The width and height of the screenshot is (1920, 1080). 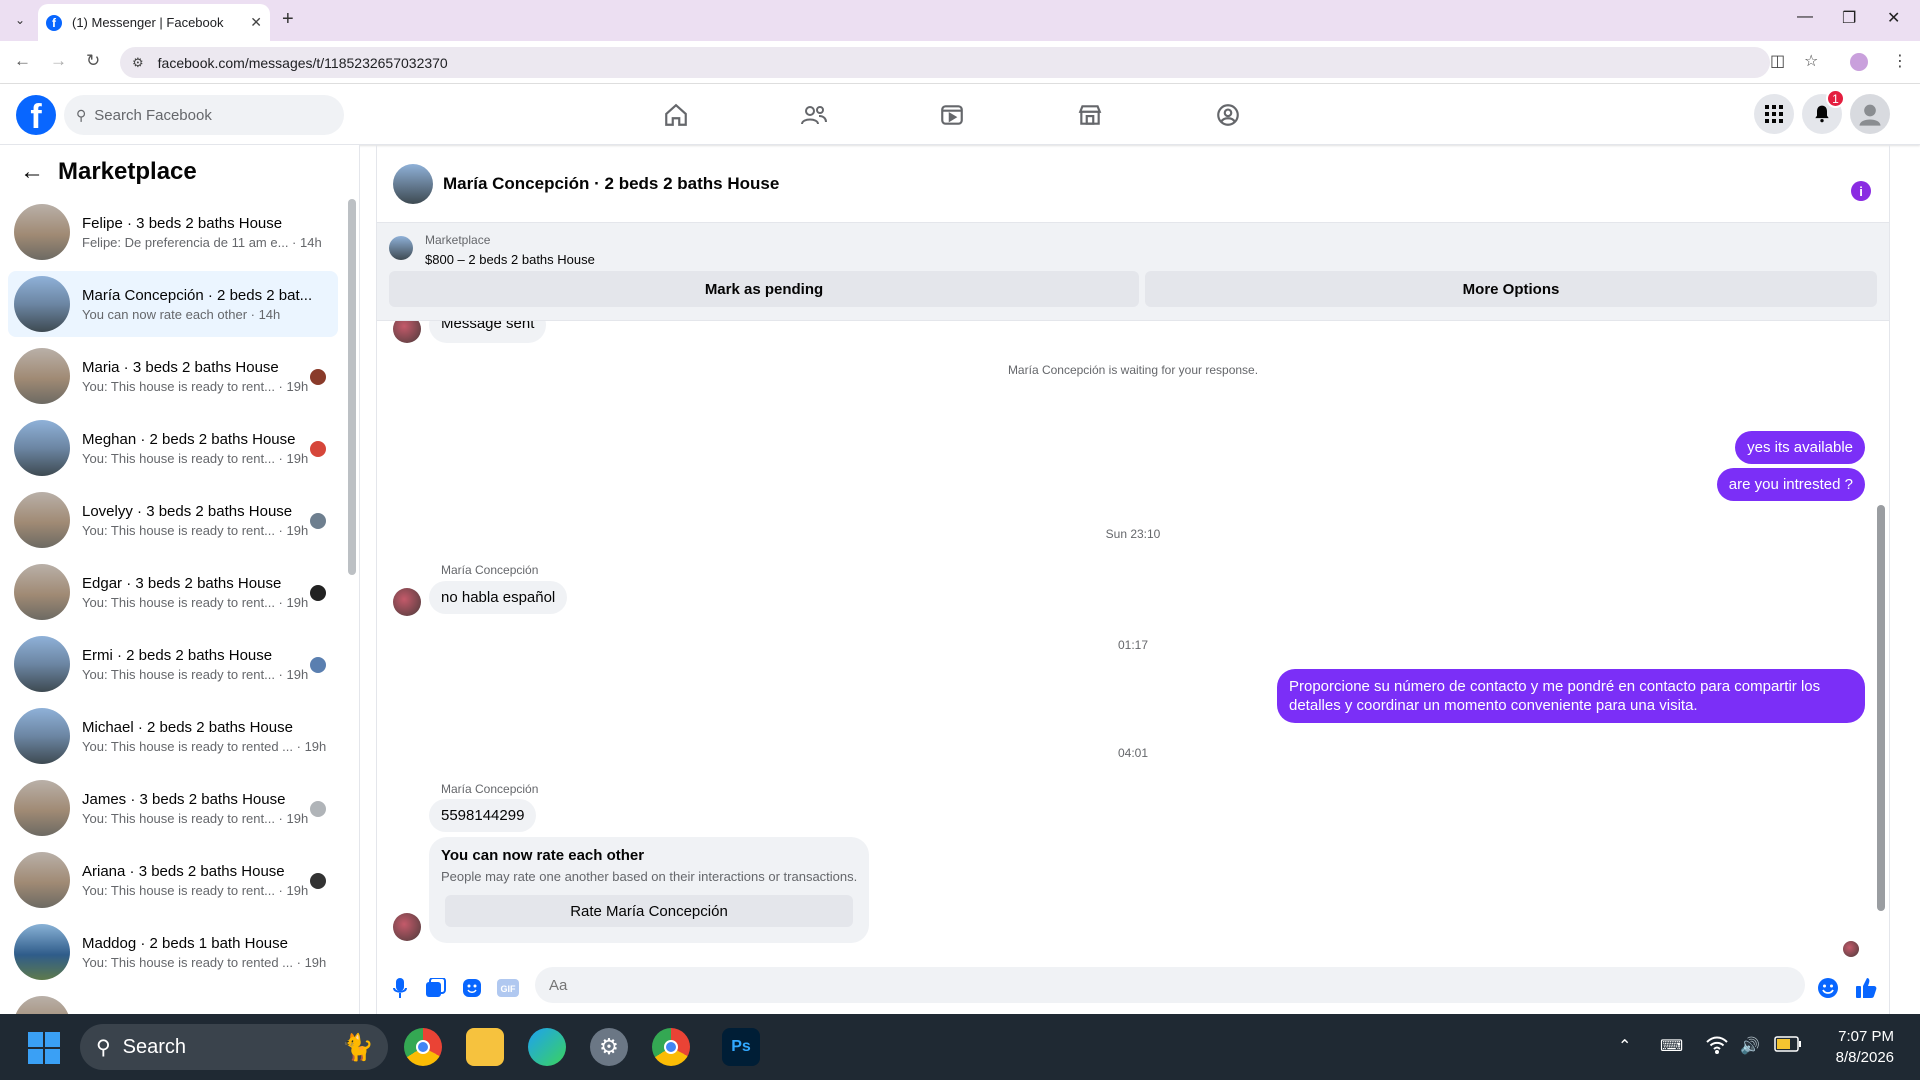 I want to click on listing-thumbnail, so click(x=401, y=248).